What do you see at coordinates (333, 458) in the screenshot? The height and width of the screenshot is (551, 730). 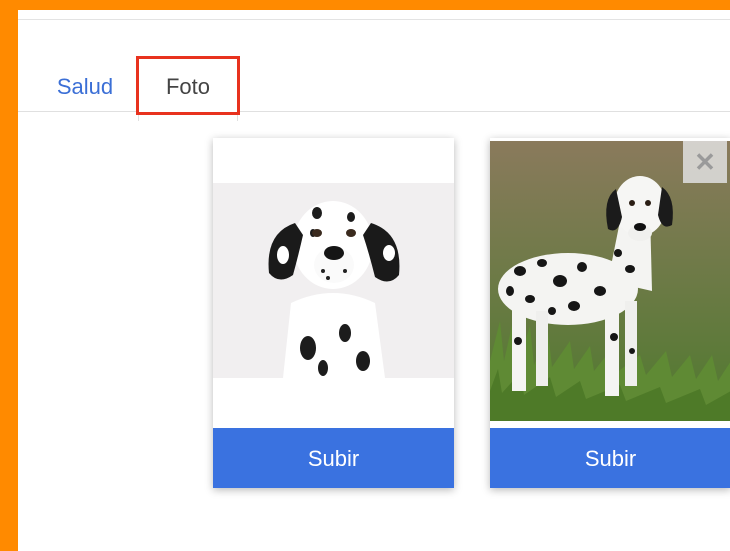 I see `upload-button-1: Subir` at bounding box center [333, 458].